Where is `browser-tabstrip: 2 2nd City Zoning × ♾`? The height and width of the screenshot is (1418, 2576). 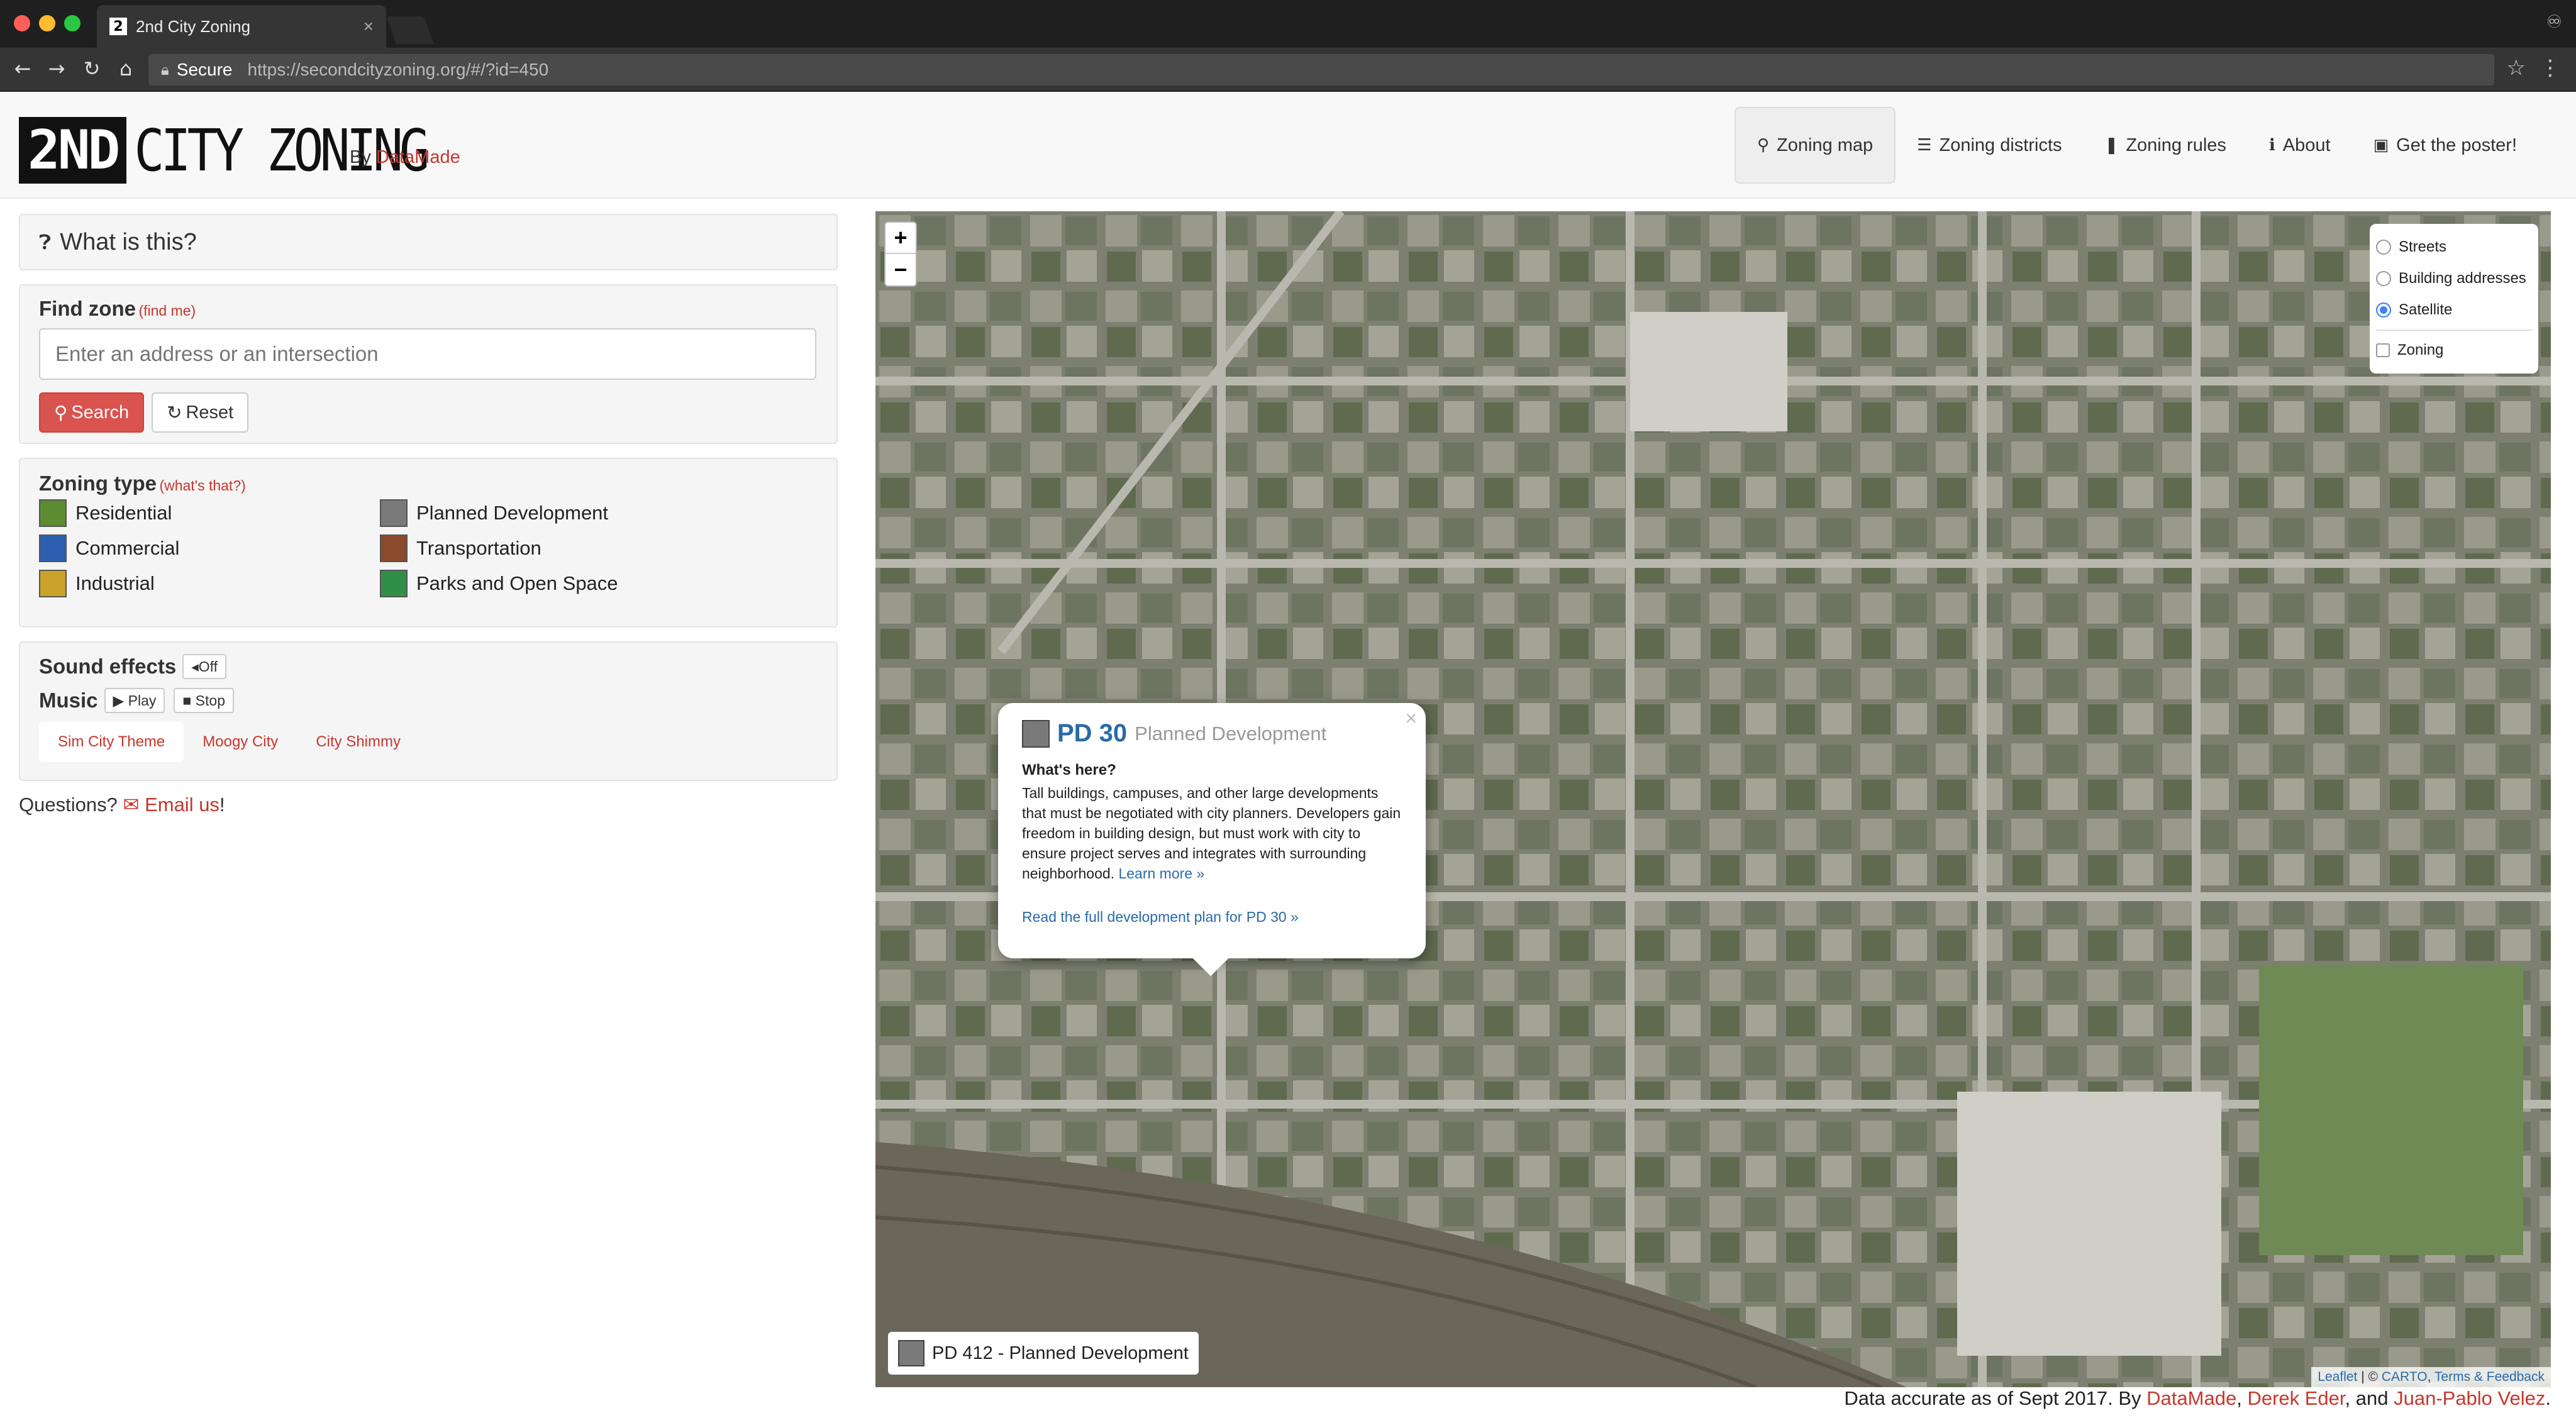 browser-tabstrip: 2 2nd City Zoning × ♾ is located at coordinates (1288, 24).